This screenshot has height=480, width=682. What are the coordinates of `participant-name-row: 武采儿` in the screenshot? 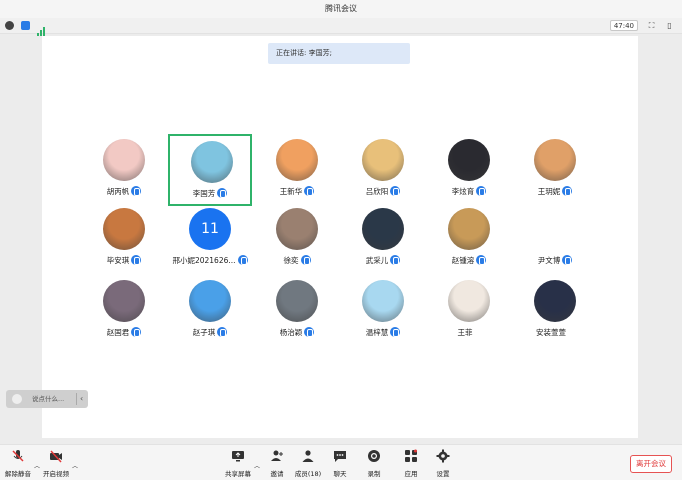 It's located at (383, 260).